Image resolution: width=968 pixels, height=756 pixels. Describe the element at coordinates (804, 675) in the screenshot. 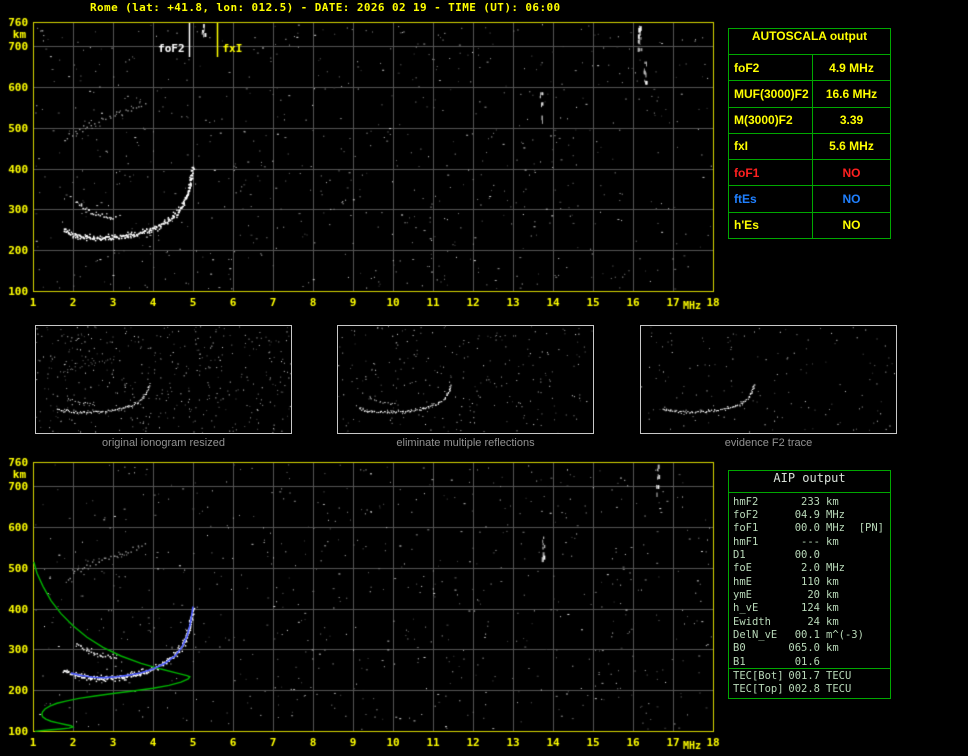

I see `aip-value: 001.7` at that location.